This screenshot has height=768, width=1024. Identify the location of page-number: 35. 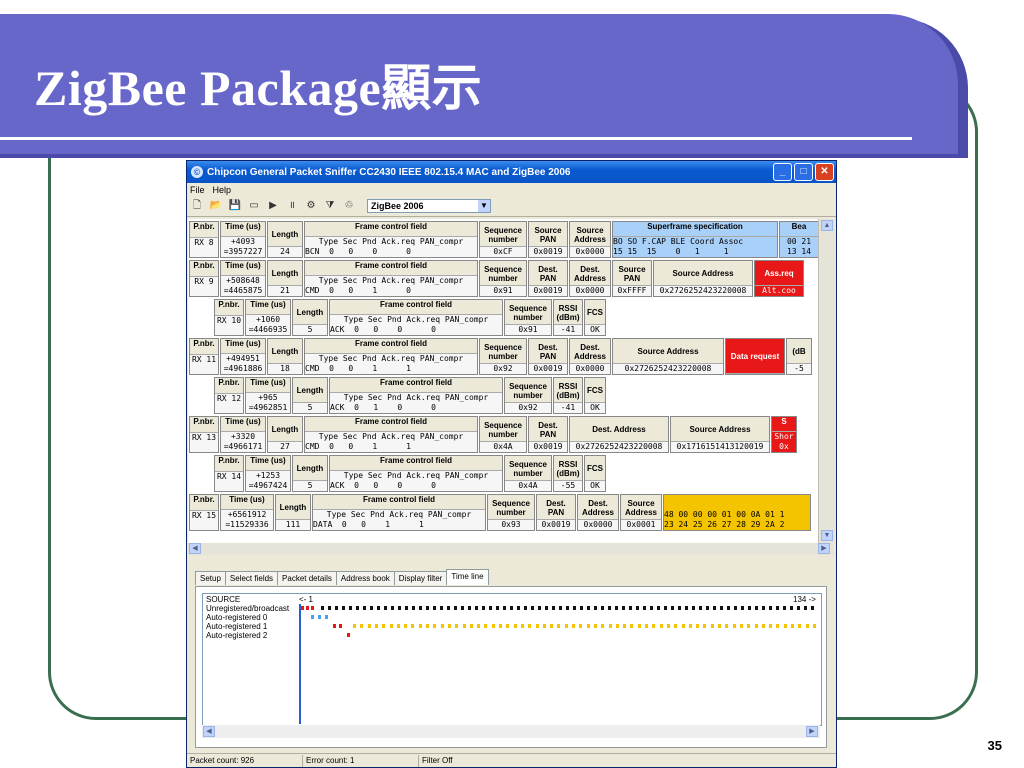
(994, 745).